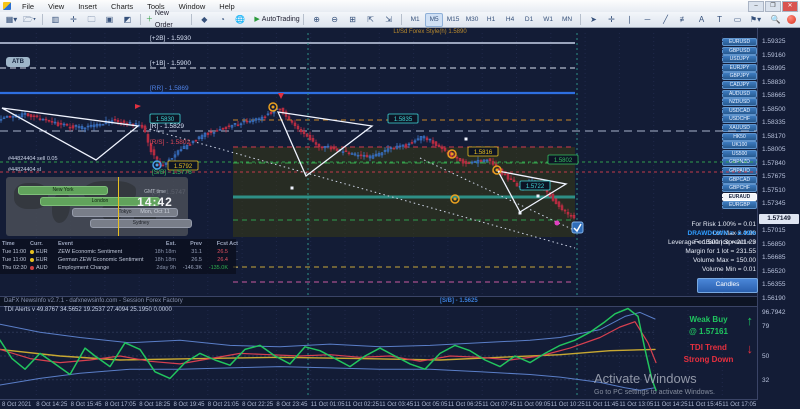  Describe the element at coordinates (719, 20) in the screenshot. I see `label-icon: T` at that location.